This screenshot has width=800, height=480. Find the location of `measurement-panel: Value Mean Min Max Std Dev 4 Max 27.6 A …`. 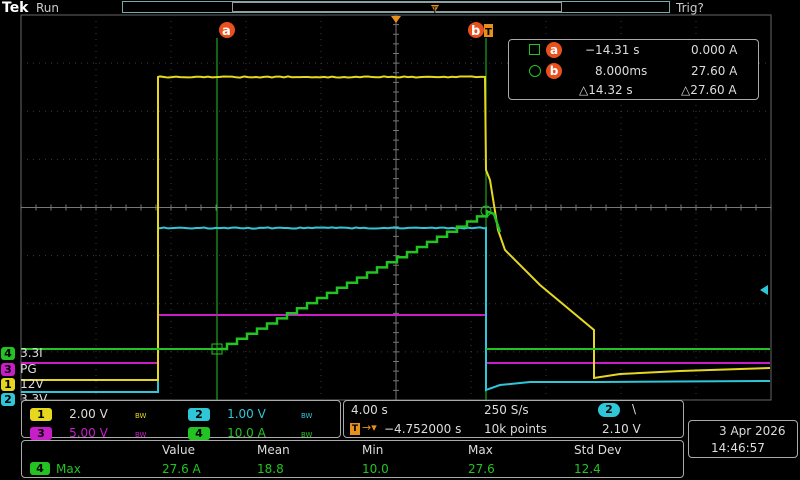

measurement-panel: Value Mean Min Max Std Dev 4 Max 27.6 A … is located at coordinates (352, 459).